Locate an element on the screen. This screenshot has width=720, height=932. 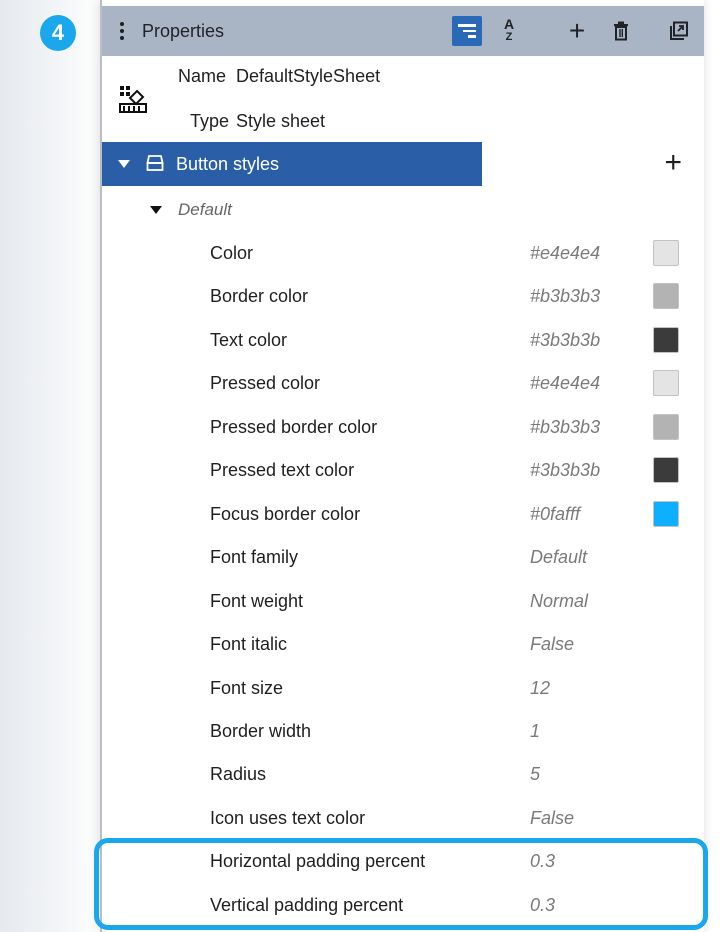
type-label: Type is located at coordinates (210, 121).